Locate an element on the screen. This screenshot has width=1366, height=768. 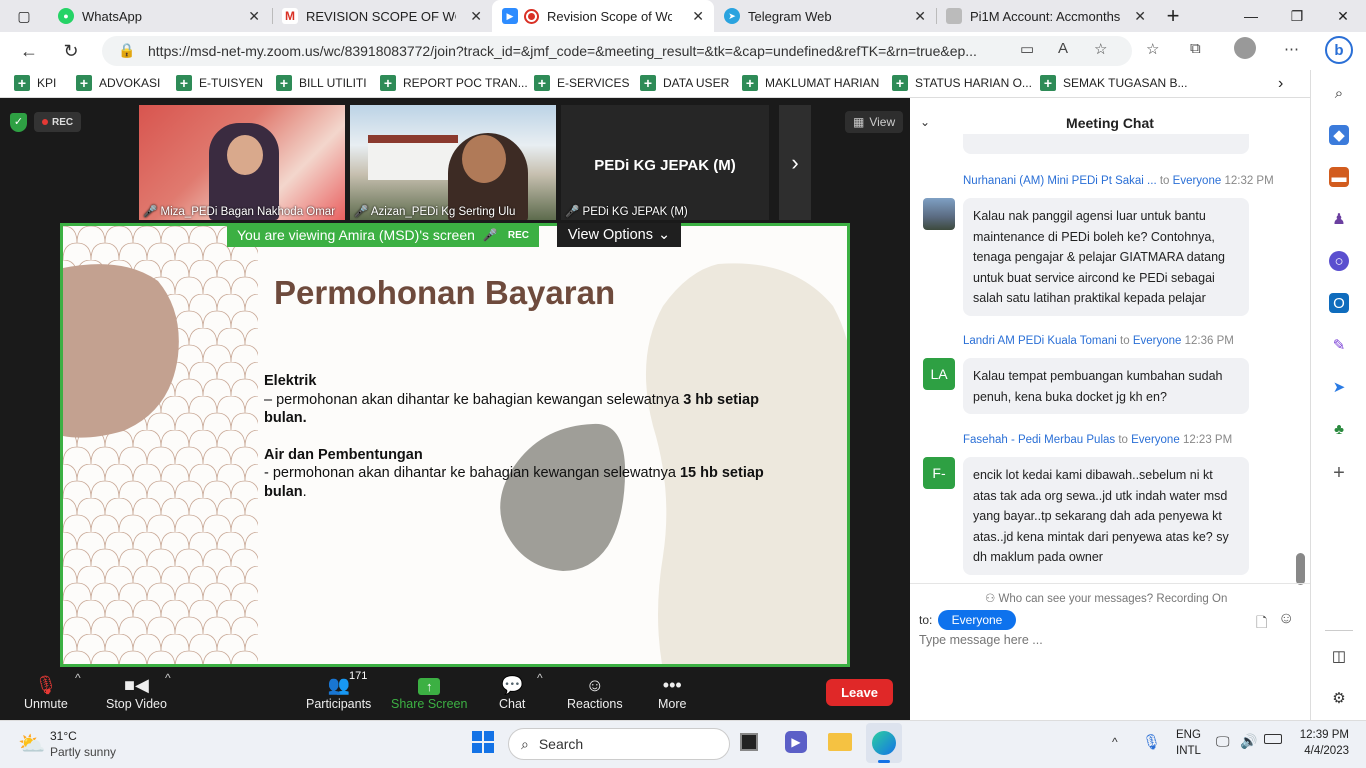
tray-chevron-icon: ^ is located at coordinates (1115, 742).